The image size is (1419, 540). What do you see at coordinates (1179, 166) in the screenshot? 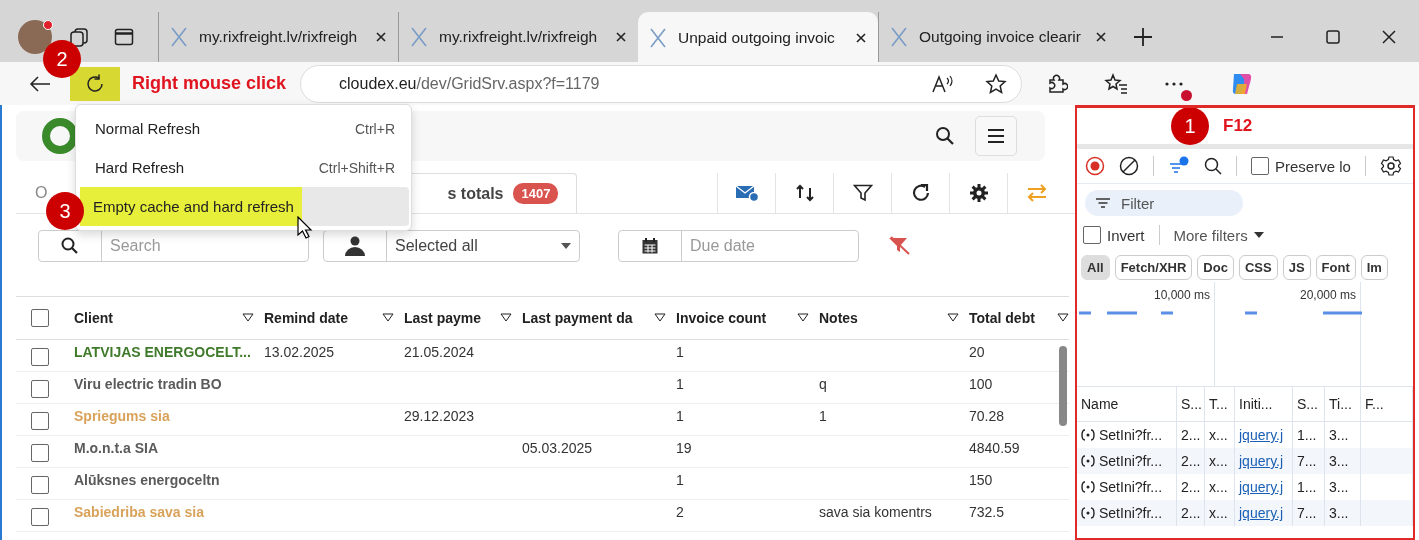
I see `network-filter-icon` at bounding box center [1179, 166].